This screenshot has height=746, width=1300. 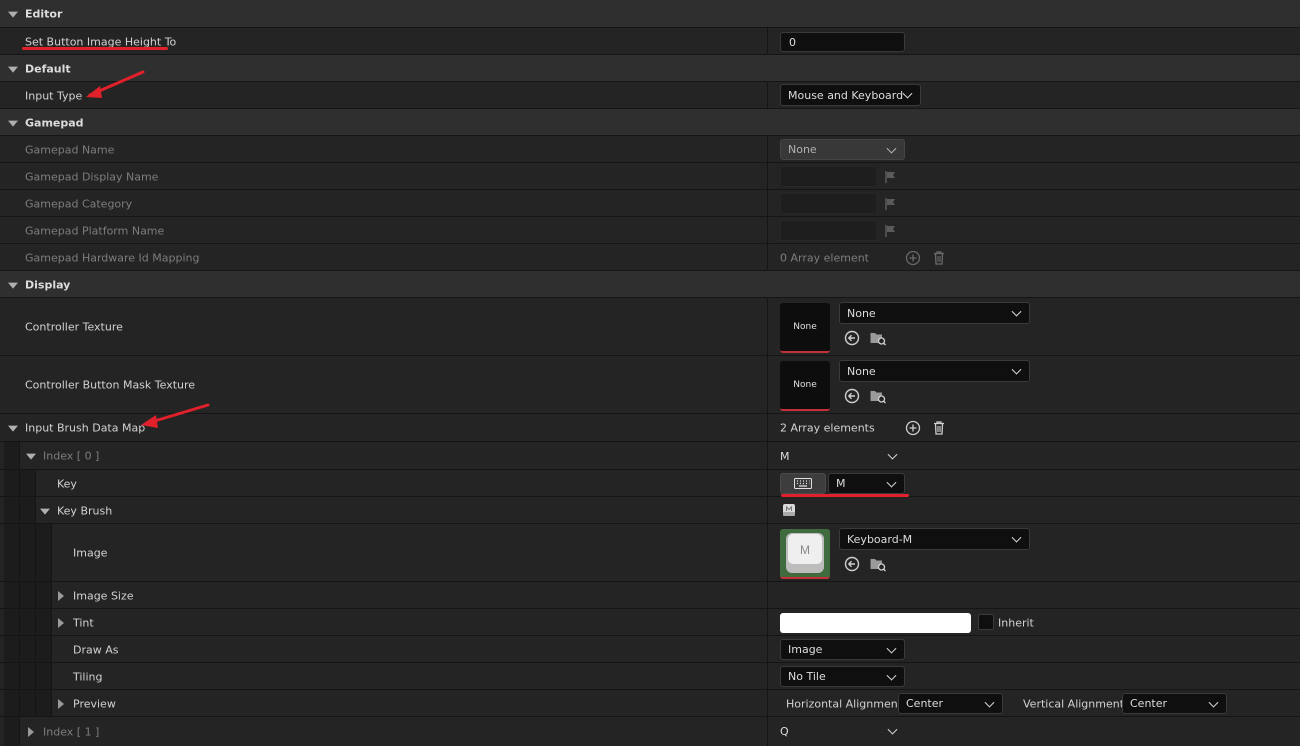 I want to click on v-align-label: Vertical Alignment, so click(x=1074, y=703).